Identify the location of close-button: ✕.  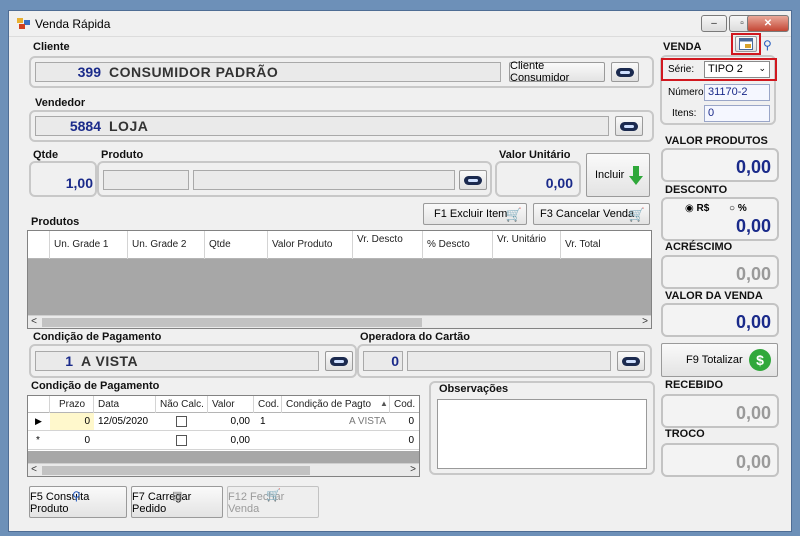
(768, 23).